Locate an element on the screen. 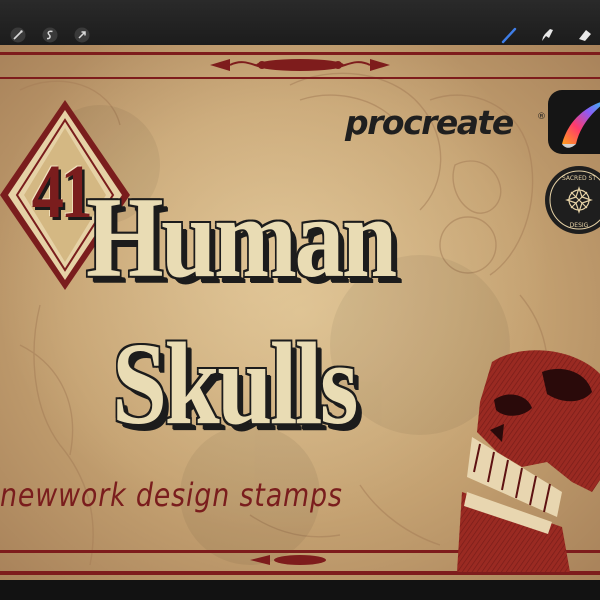 The height and width of the screenshot is (600, 600). wand-icon is located at coordinates (18, 35).